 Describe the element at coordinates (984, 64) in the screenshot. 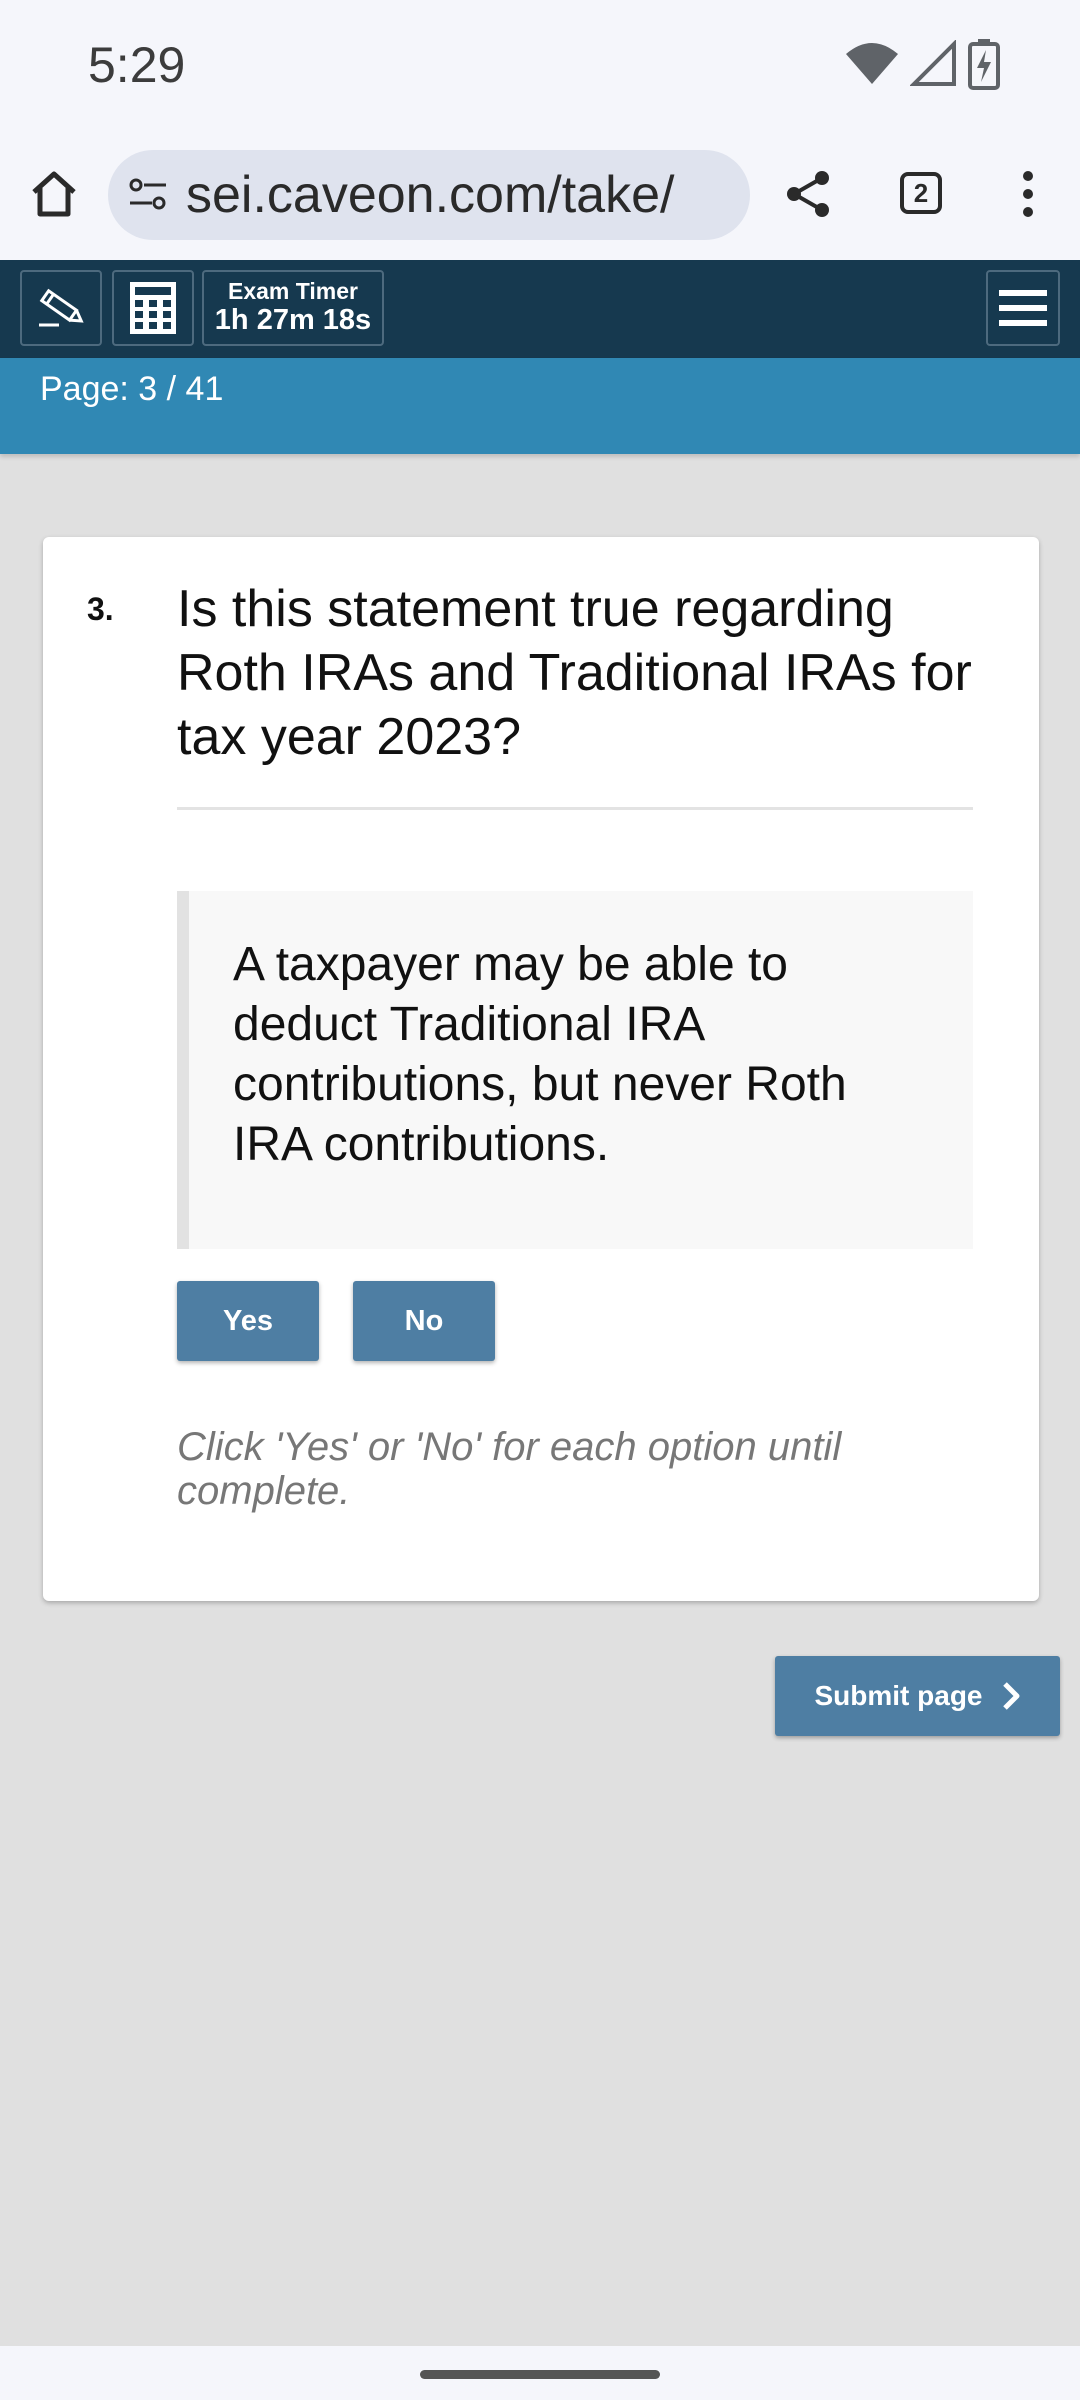

I see `battery-charging-icon` at that location.